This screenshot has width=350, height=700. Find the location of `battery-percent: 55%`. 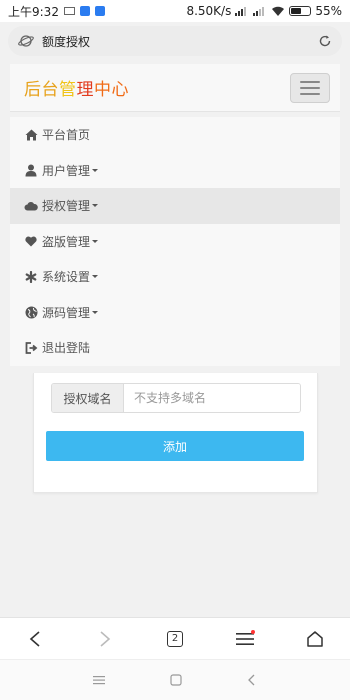

battery-percent: 55% is located at coordinates (328, 11).